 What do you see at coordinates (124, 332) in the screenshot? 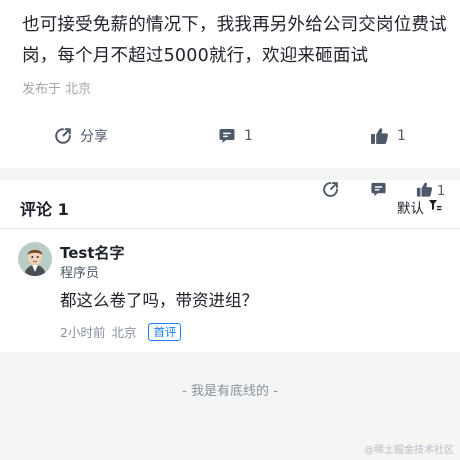
I see `comment-location: 北京` at bounding box center [124, 332].